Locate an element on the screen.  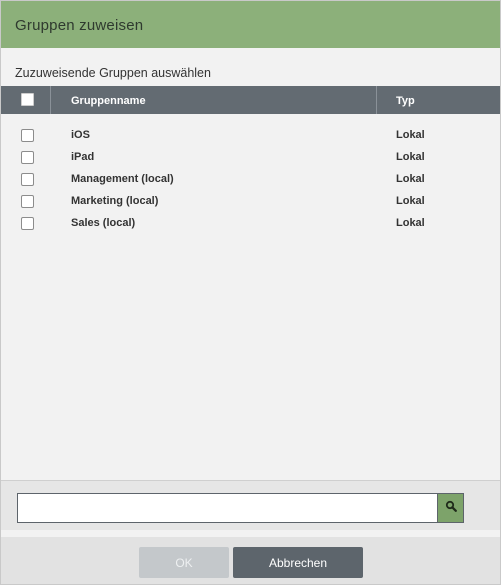
cancel-button: Abbrechen is located at coordinates (298, 562).